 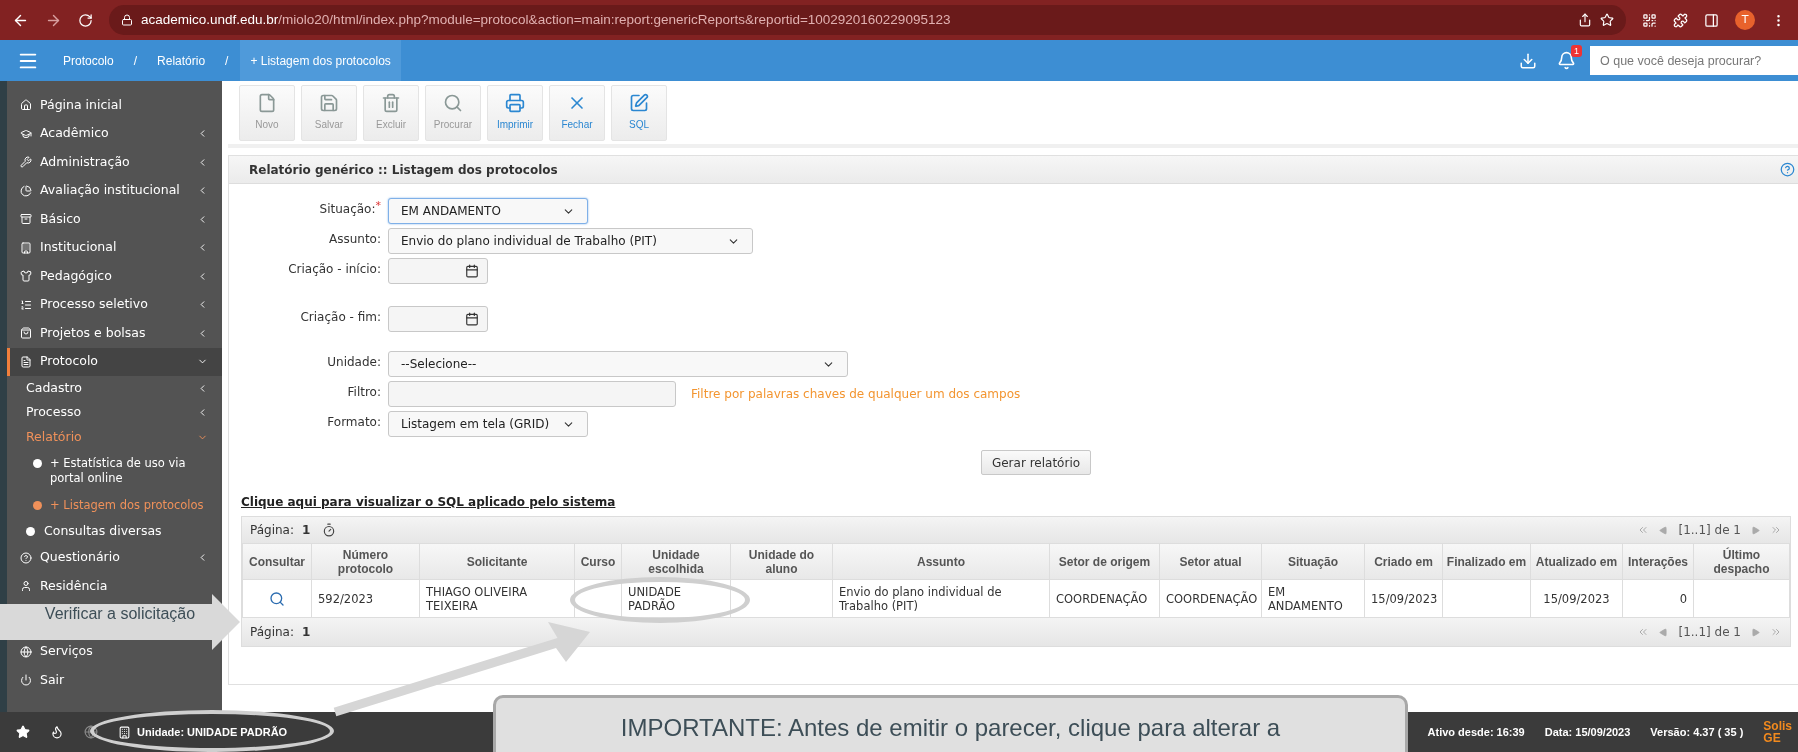 What do you see at coordinates (1576, 561) in the screenshot?
I see `column-header: Atualizado em` at bounding box center [1576, 561].